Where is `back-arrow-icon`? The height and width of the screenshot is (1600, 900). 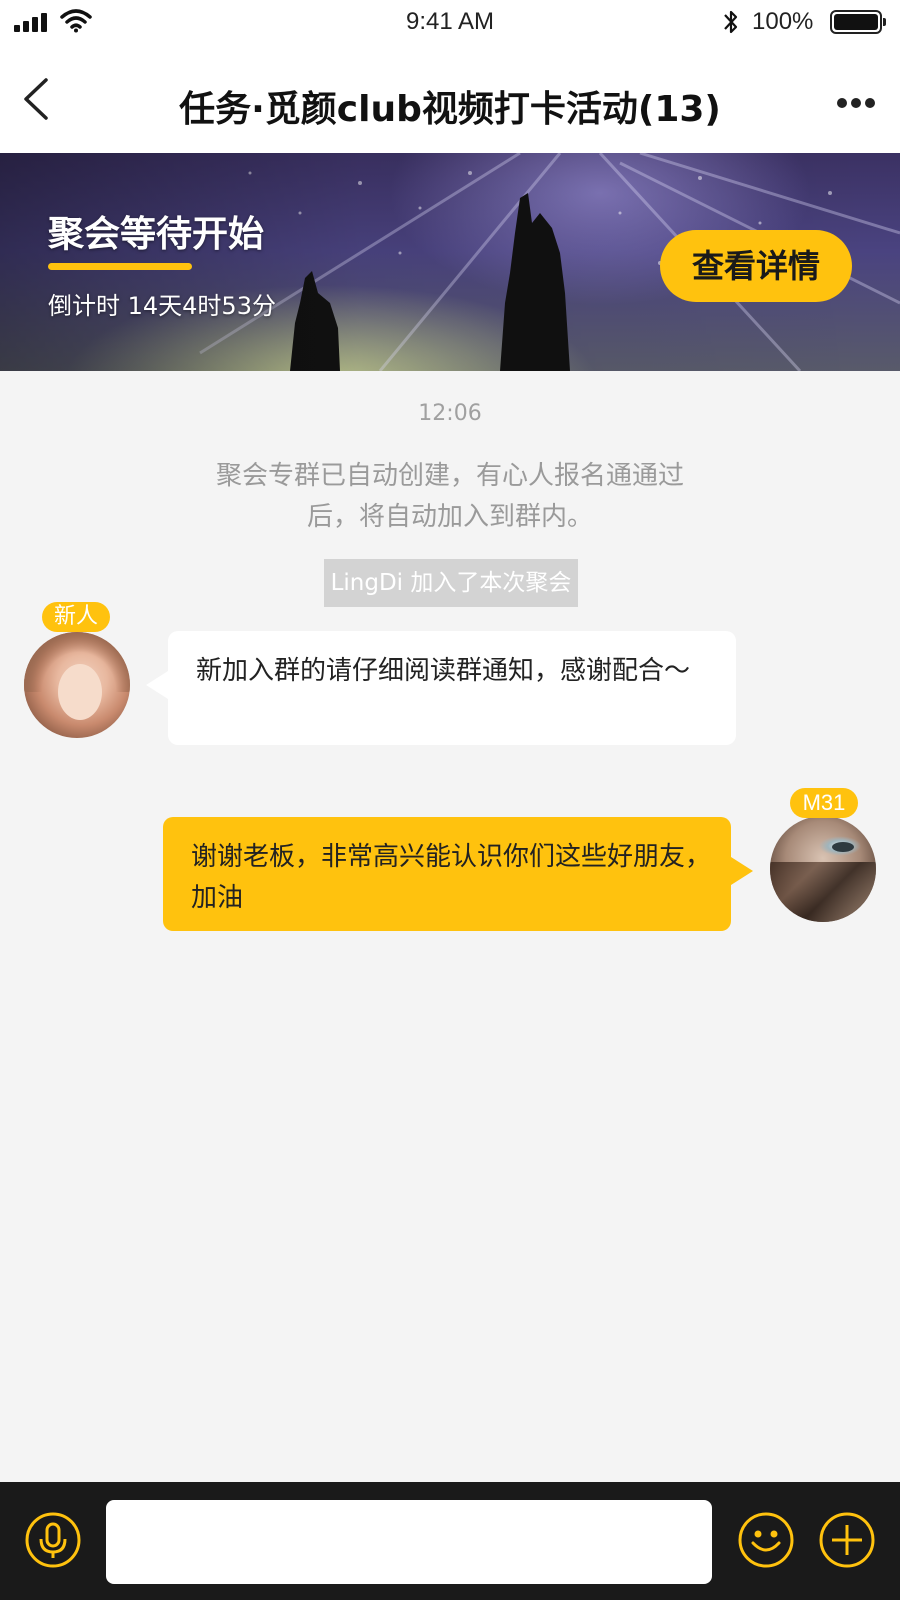 back-arrow-icon is located at coordinates (36, 99).